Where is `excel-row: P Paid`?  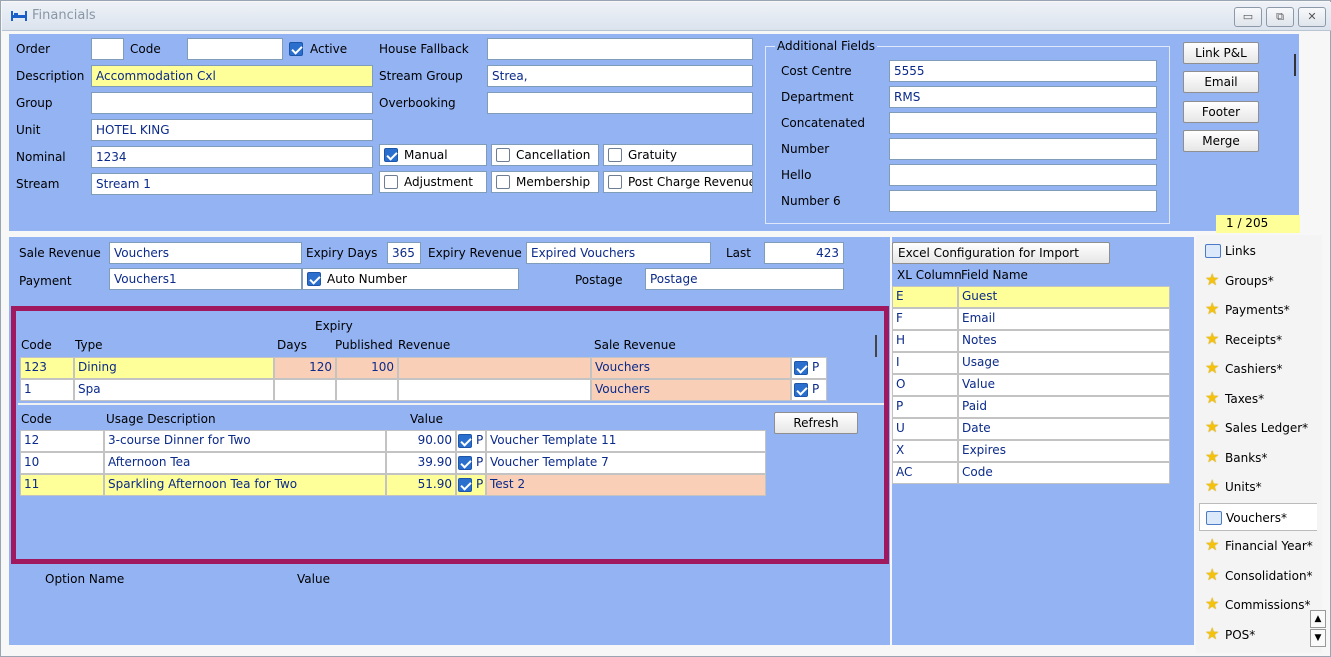
excel-row: P Paid is located at coordinates (1032, 407).